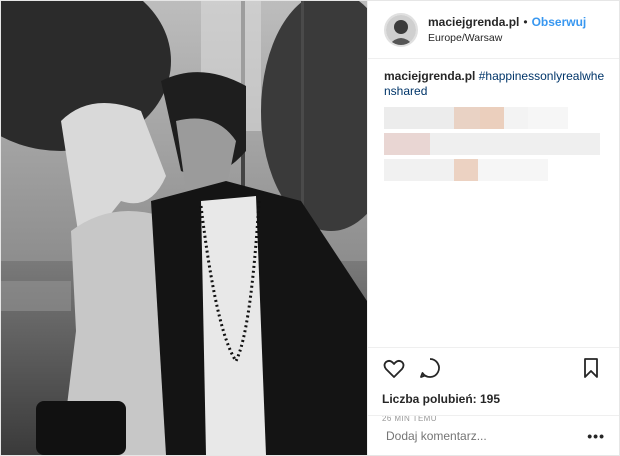  I want to click on avatar, so click(401, 29).